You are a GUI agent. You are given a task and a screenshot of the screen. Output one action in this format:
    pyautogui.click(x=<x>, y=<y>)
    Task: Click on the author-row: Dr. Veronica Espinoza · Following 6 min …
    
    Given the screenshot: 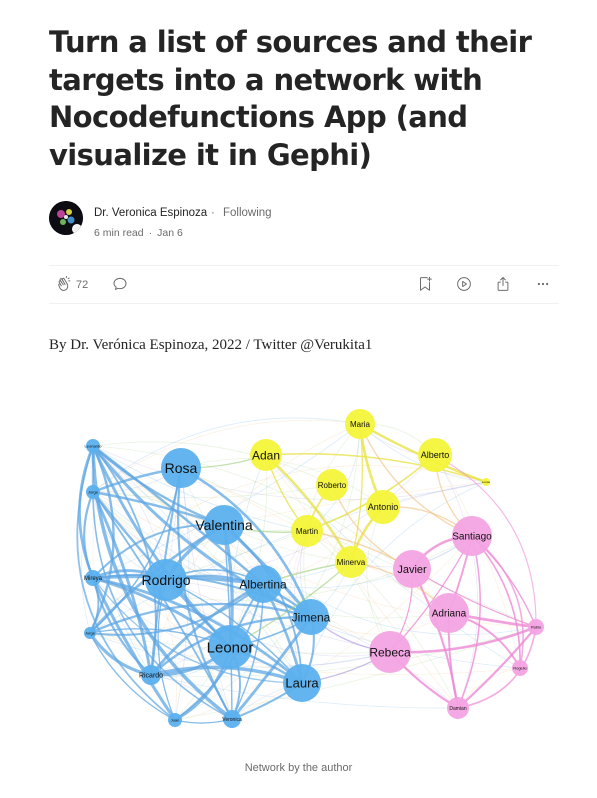 What is the action you would take?
    pyautogui.click(x=299, y=220)
    